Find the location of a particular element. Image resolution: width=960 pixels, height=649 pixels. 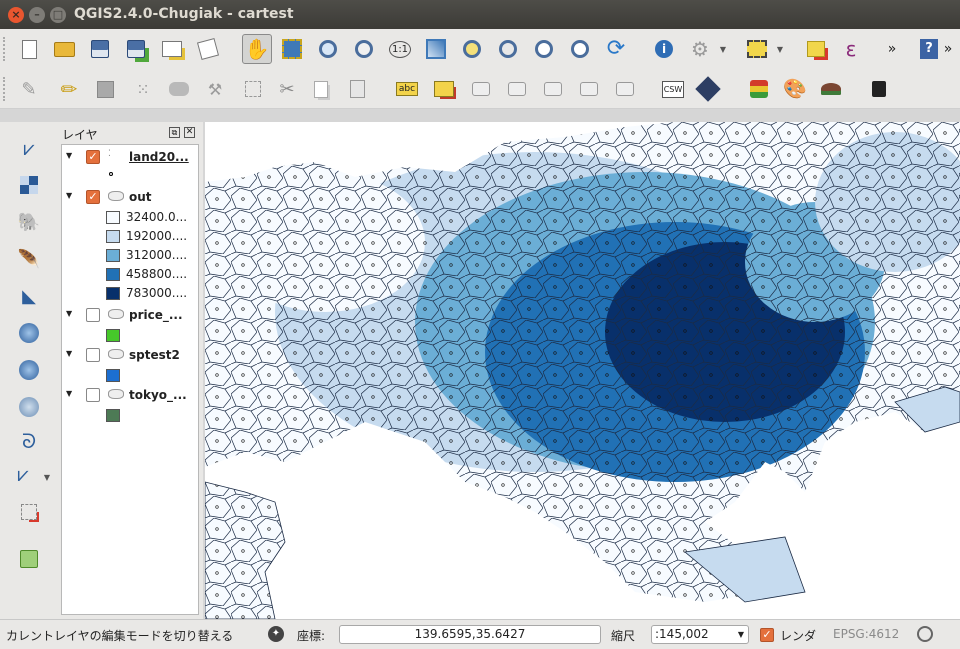

open-project-button is located at coordinates (64, 49).